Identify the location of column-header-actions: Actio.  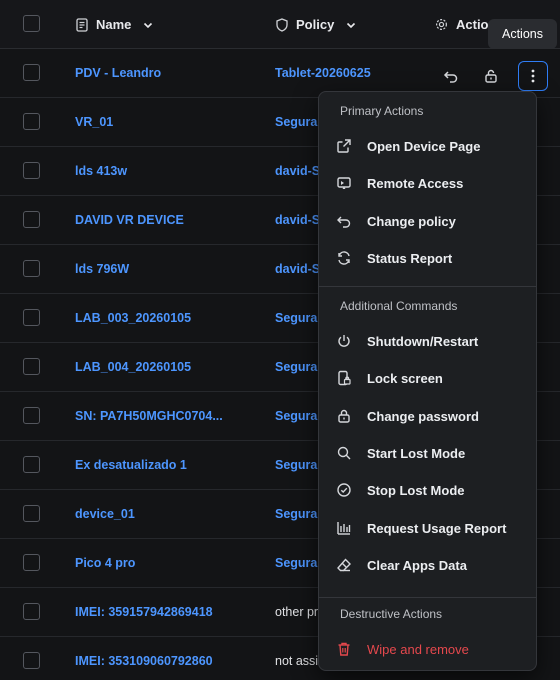
(461, 24).